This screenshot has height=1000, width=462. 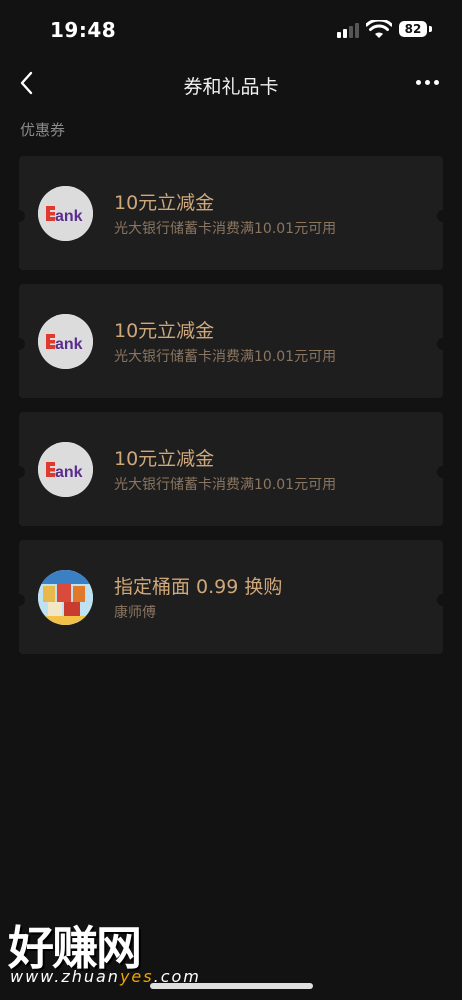 I want to click on battery-icon: 82, so click(x=413, y=29).